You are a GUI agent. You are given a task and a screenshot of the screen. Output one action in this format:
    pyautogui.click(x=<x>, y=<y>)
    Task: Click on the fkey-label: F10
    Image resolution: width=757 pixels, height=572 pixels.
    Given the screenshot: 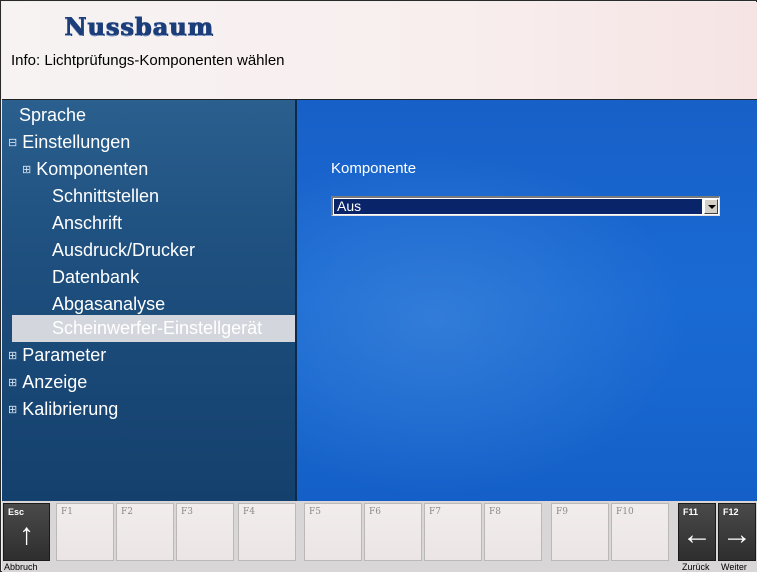 What is the action you would take?
    pyautogui.click(x=625, y=512)
    